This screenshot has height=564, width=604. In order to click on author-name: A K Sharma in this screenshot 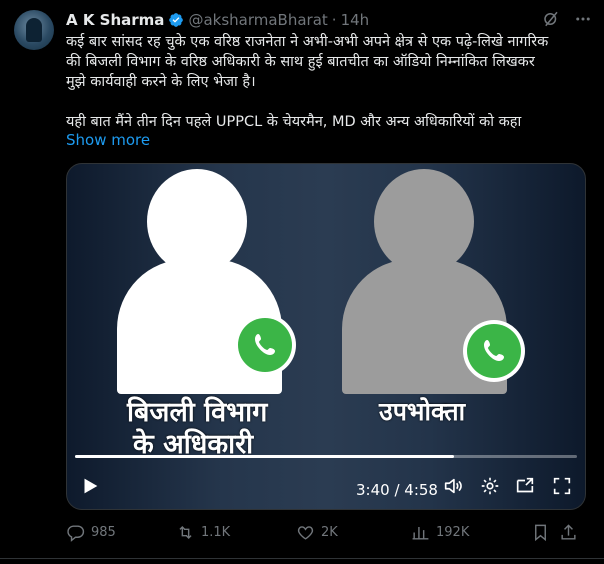, I will do `click(115, 20)`.